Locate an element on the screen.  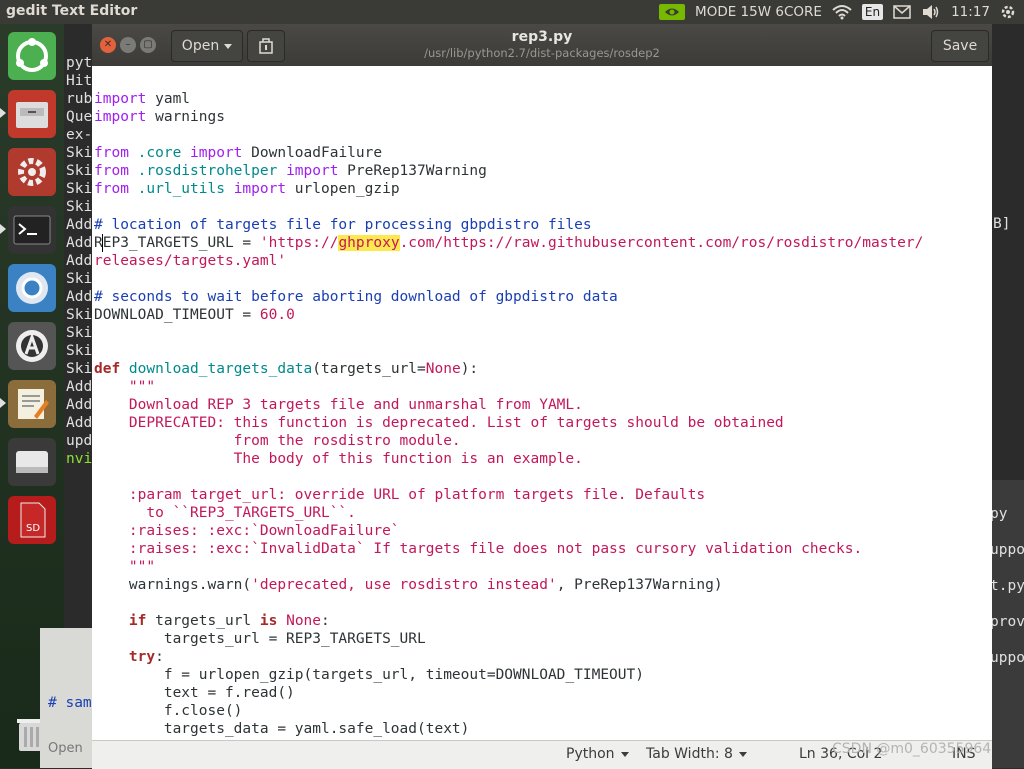
language-selector: Python is located at coordinates (597, 754).